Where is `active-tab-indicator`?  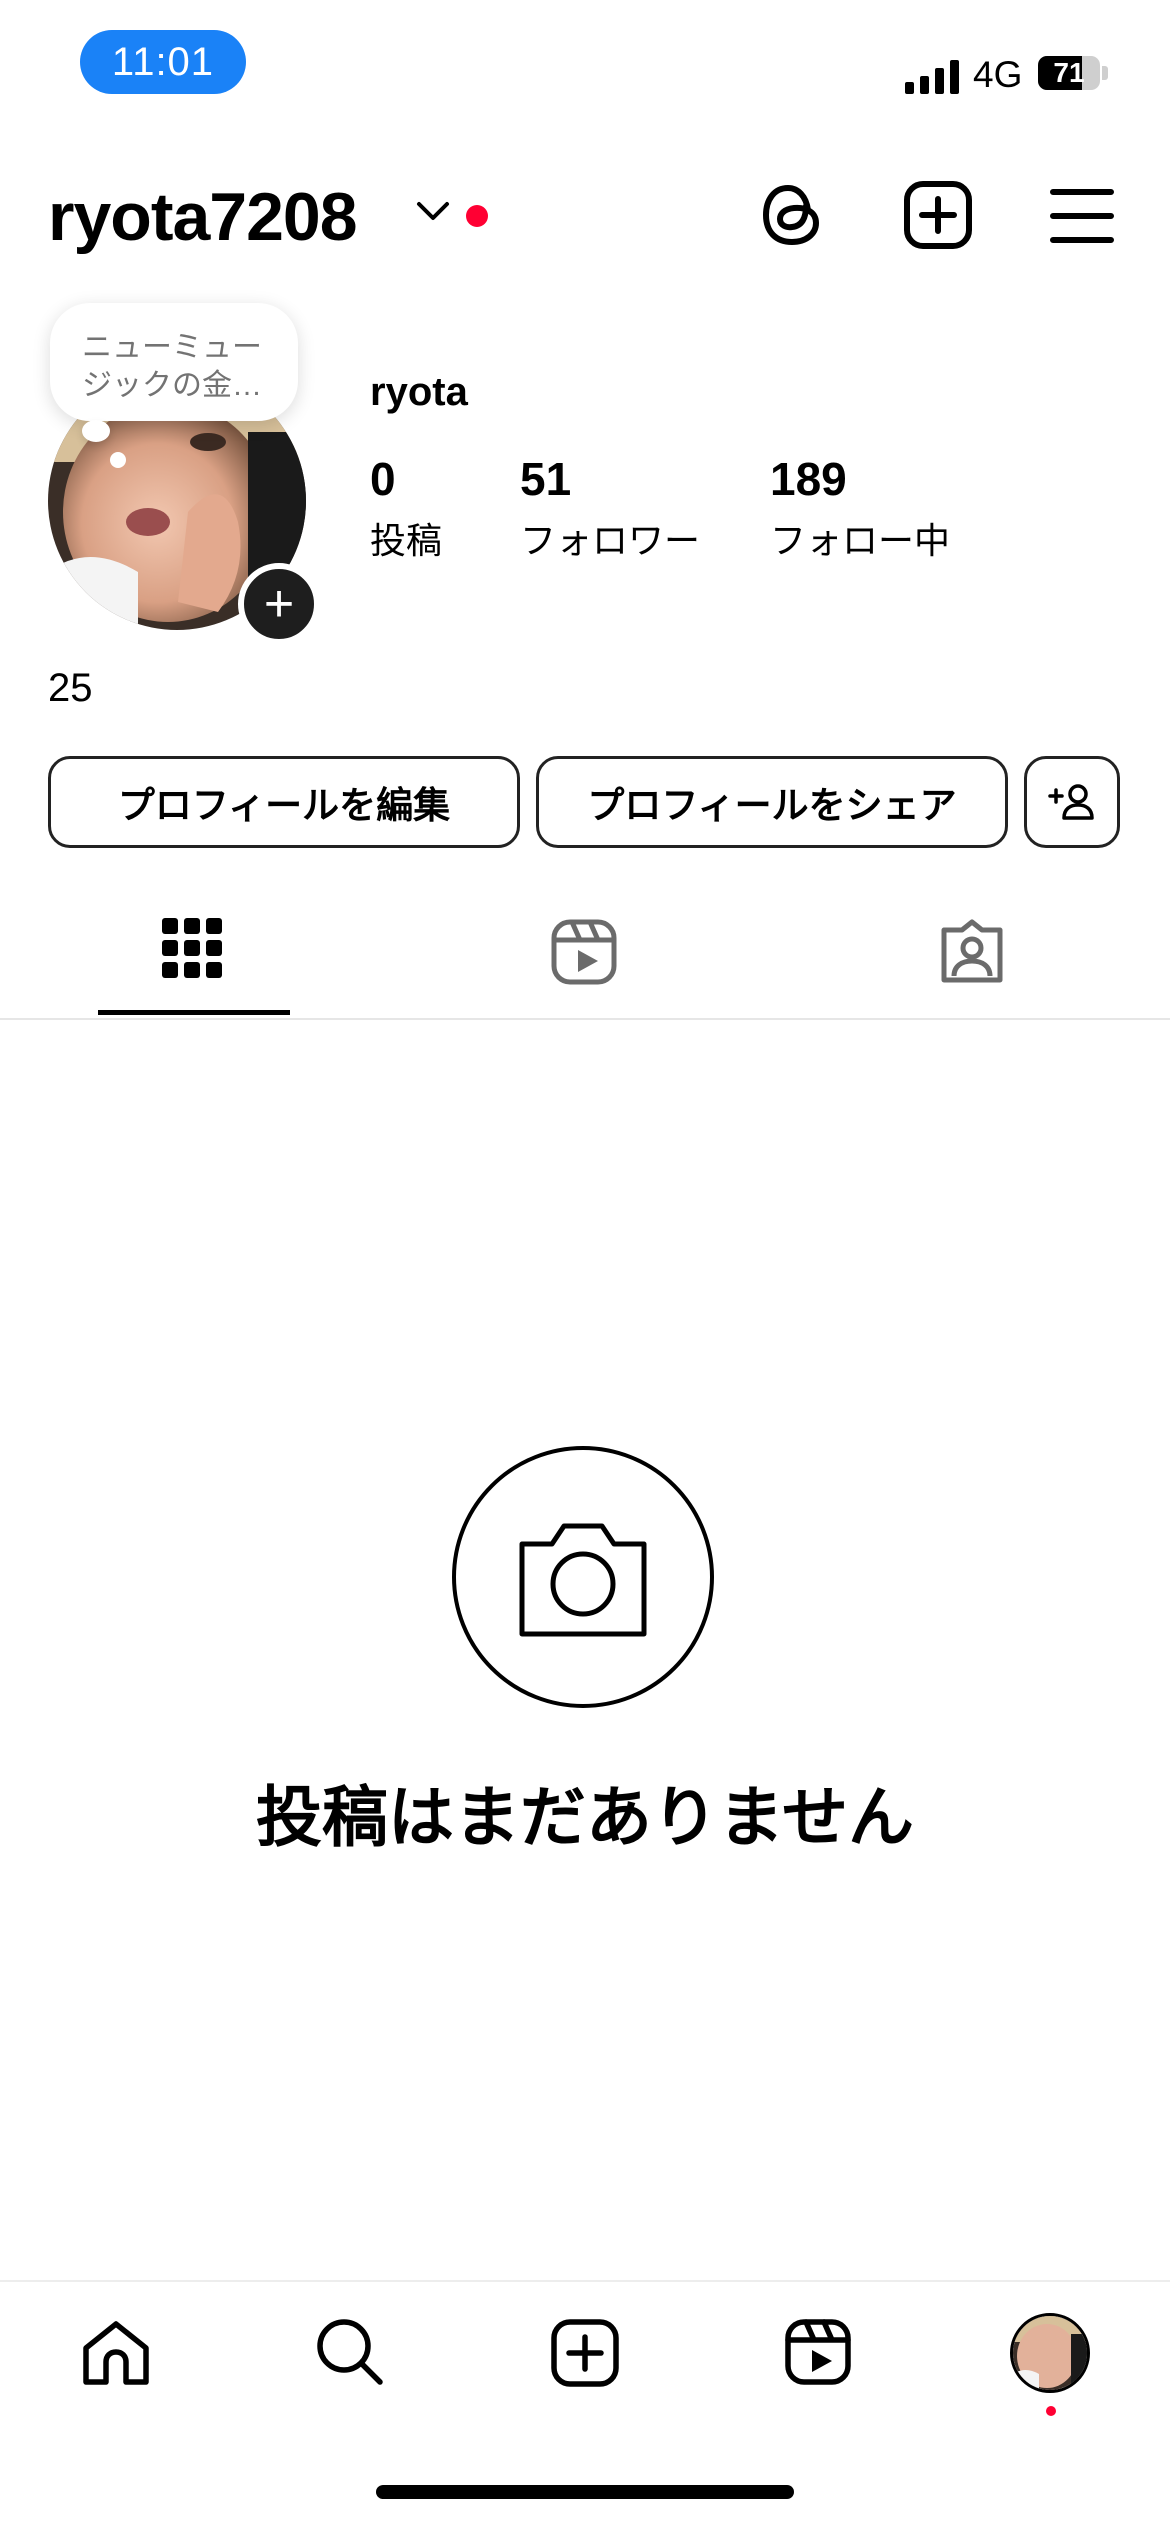
active-tab-indicator is located at coordinates (194, 1012).